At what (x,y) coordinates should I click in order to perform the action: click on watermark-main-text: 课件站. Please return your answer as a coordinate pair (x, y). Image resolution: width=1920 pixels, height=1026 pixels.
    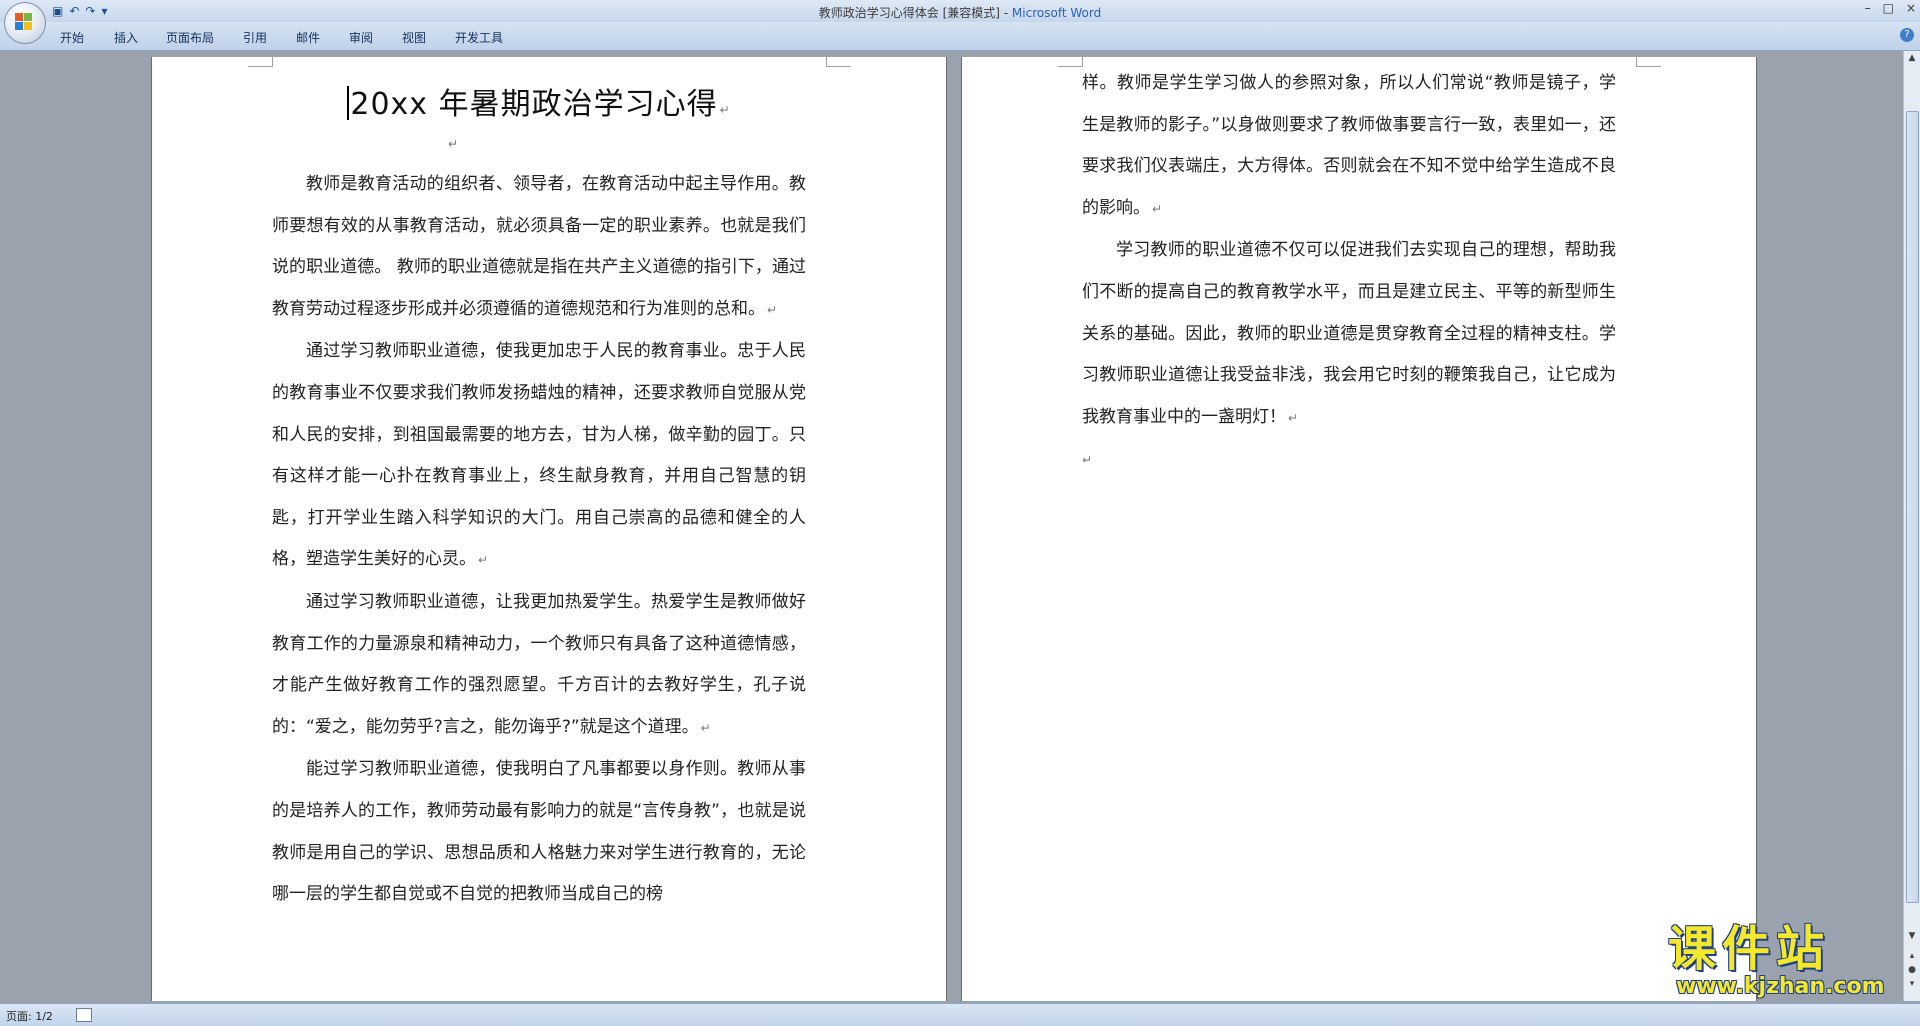
    Looking at the image, I should click on (1749, 949).